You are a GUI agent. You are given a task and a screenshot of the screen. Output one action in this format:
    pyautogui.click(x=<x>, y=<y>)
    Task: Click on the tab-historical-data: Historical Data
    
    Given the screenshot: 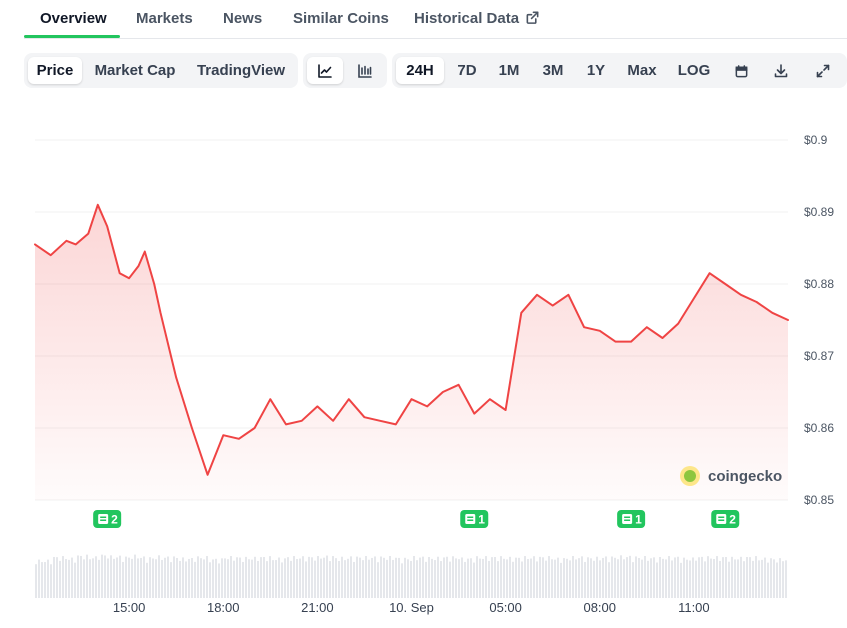 What is the action you would take?
    pyautogui.click(x=477, y=18)
    